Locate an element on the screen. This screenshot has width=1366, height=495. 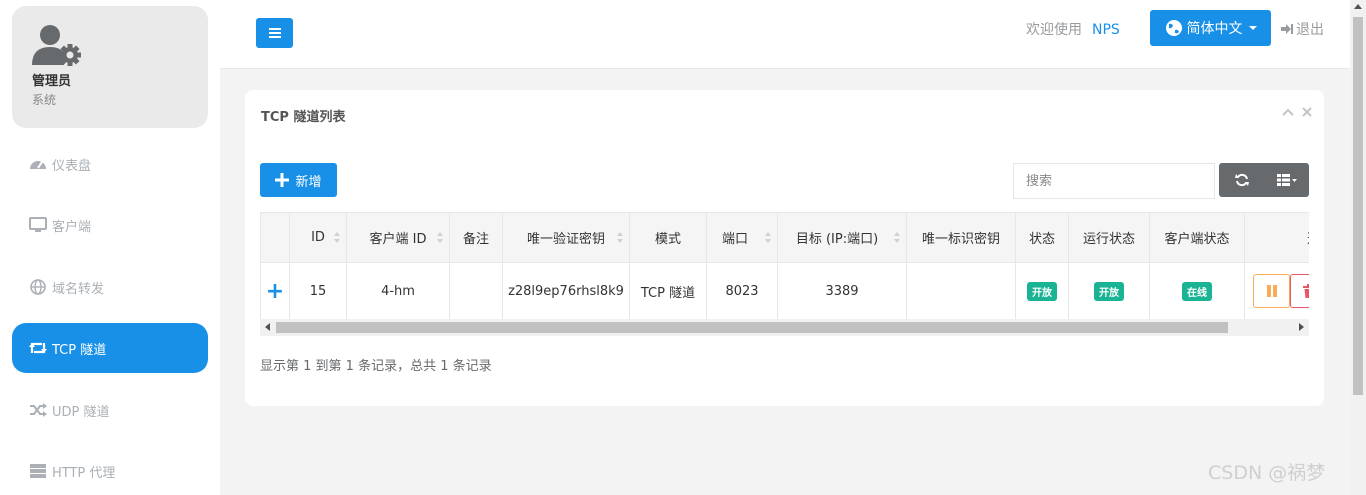
plus-icon is located at coordinates (282, 180).